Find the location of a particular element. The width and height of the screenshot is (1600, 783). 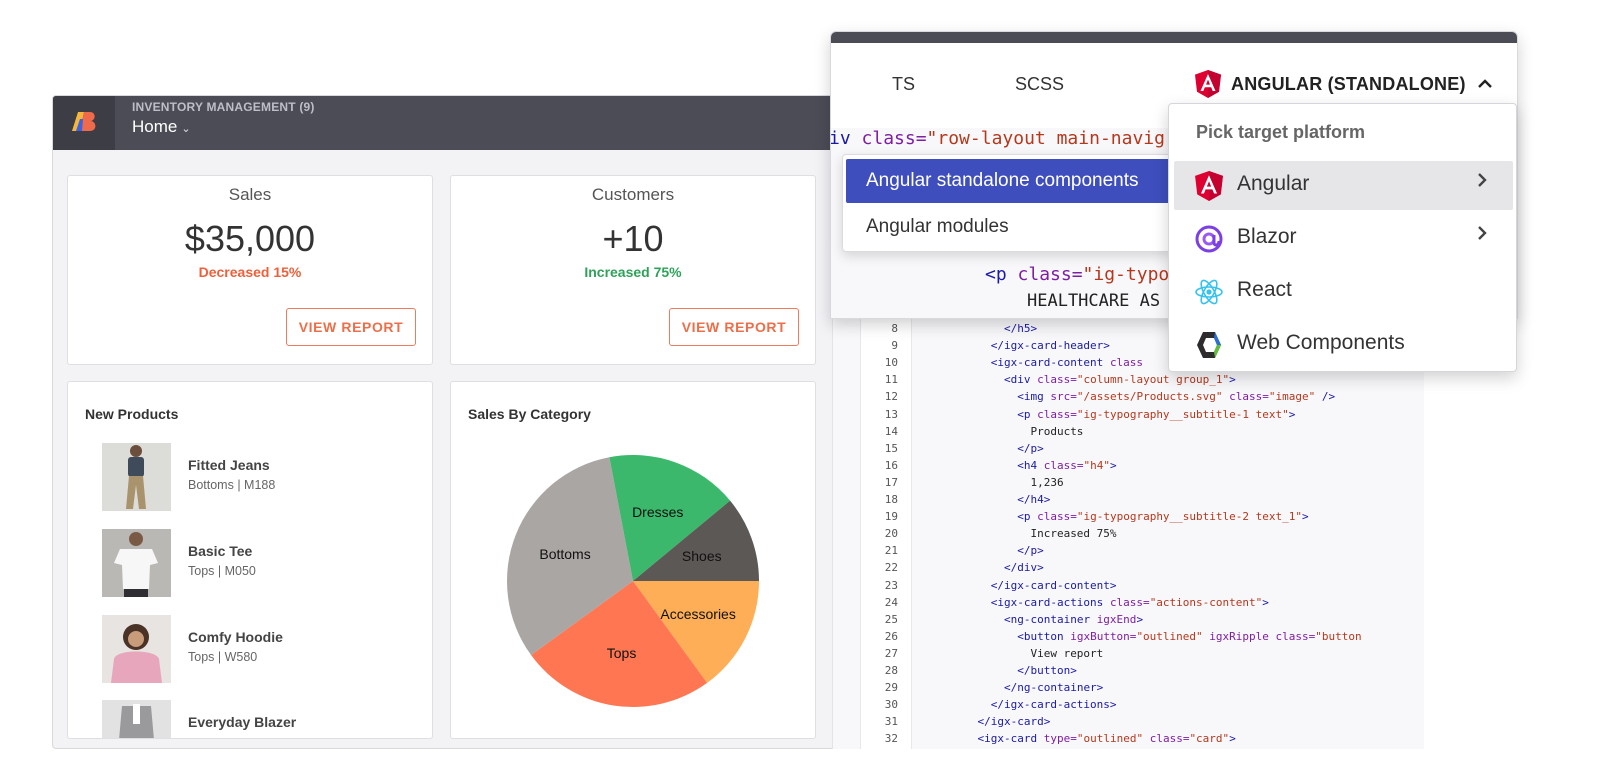

line-number: 28 is located at coordinates (891, 670).